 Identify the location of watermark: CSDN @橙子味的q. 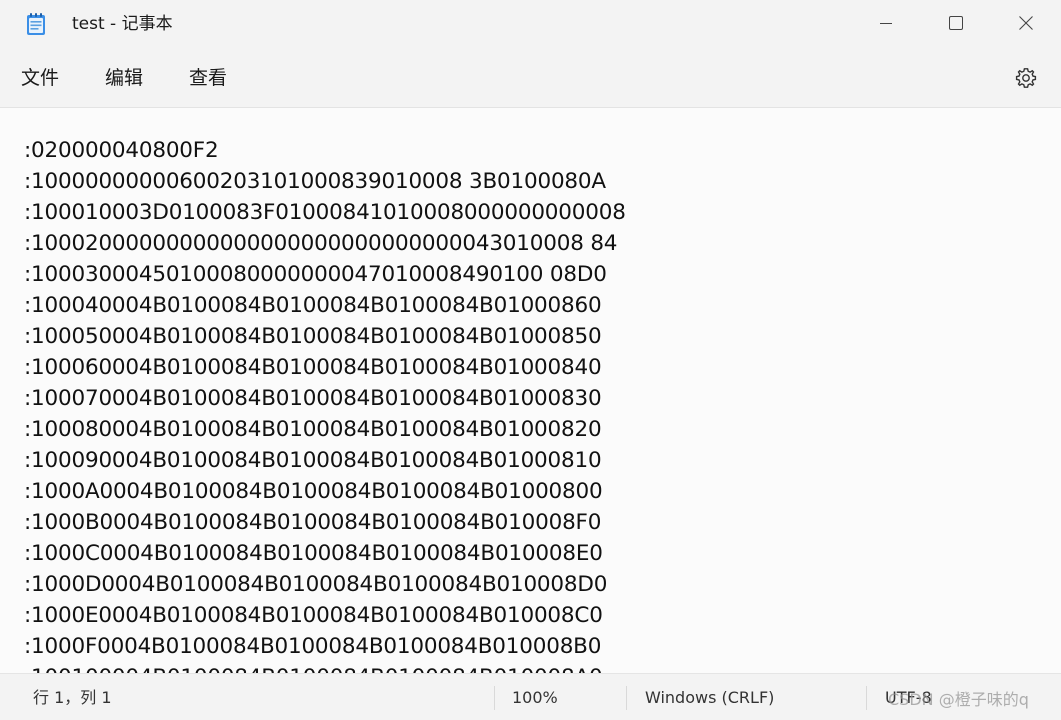
(958, 699).